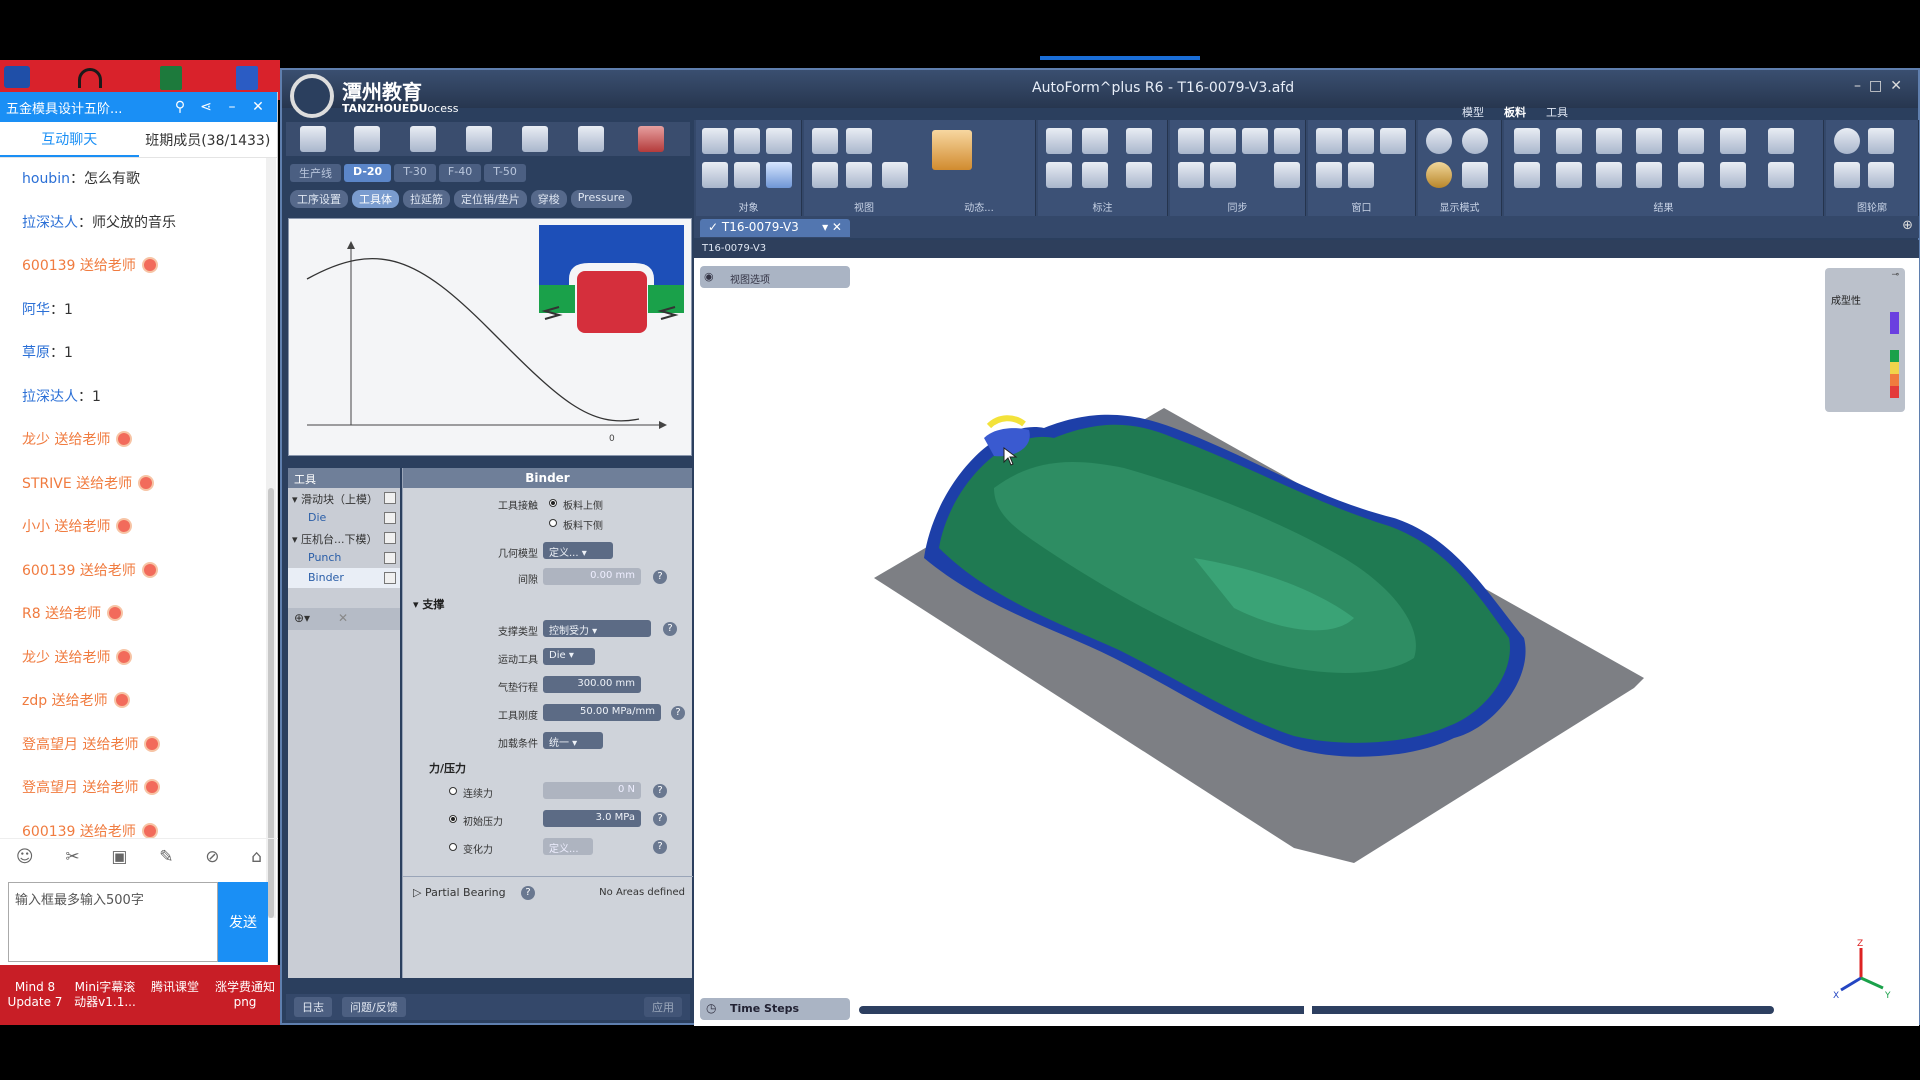 The width and height of the screenshot is (1920, 1080). Describe the element at coordinates (592, 576) in the screenshot. I see `gap-input: 0.00 mm` at that location.